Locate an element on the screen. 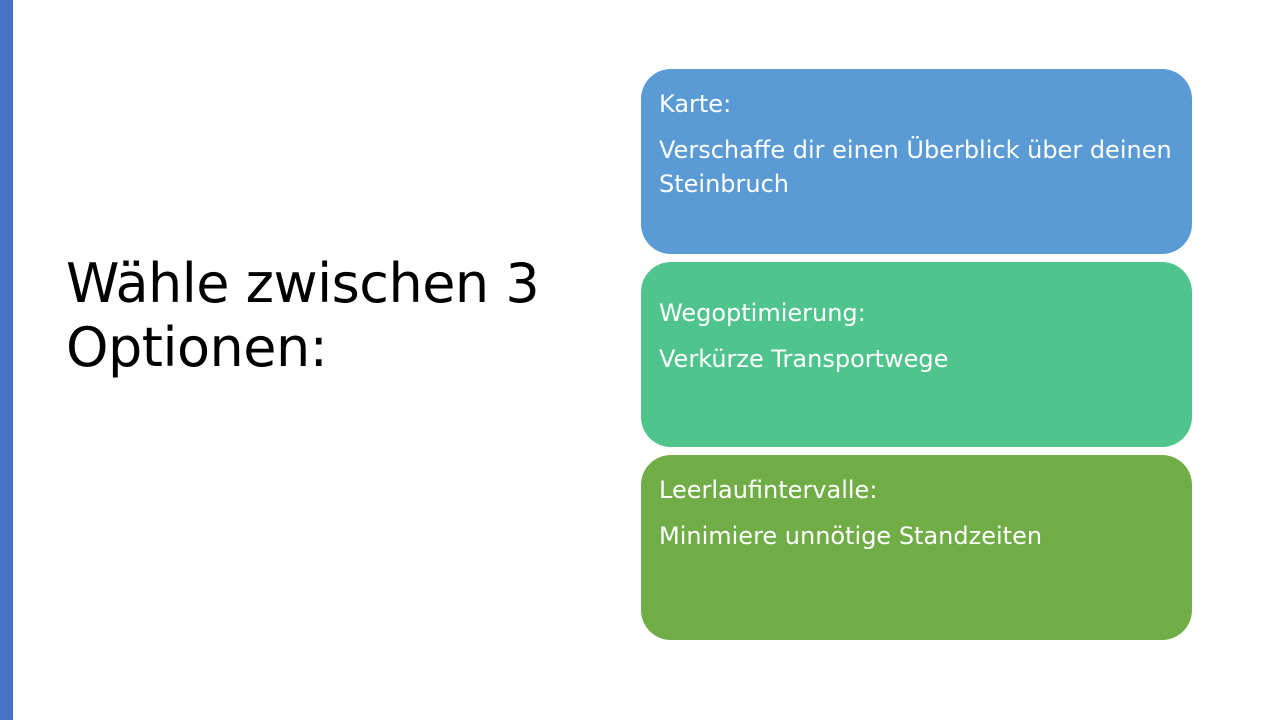 Image resolution: width=1280 pixels, height=720 pixels. option-card-wegoptimierung: Wegoptimierung: Verkürze Transportwege is located at coordinates (916, 354).